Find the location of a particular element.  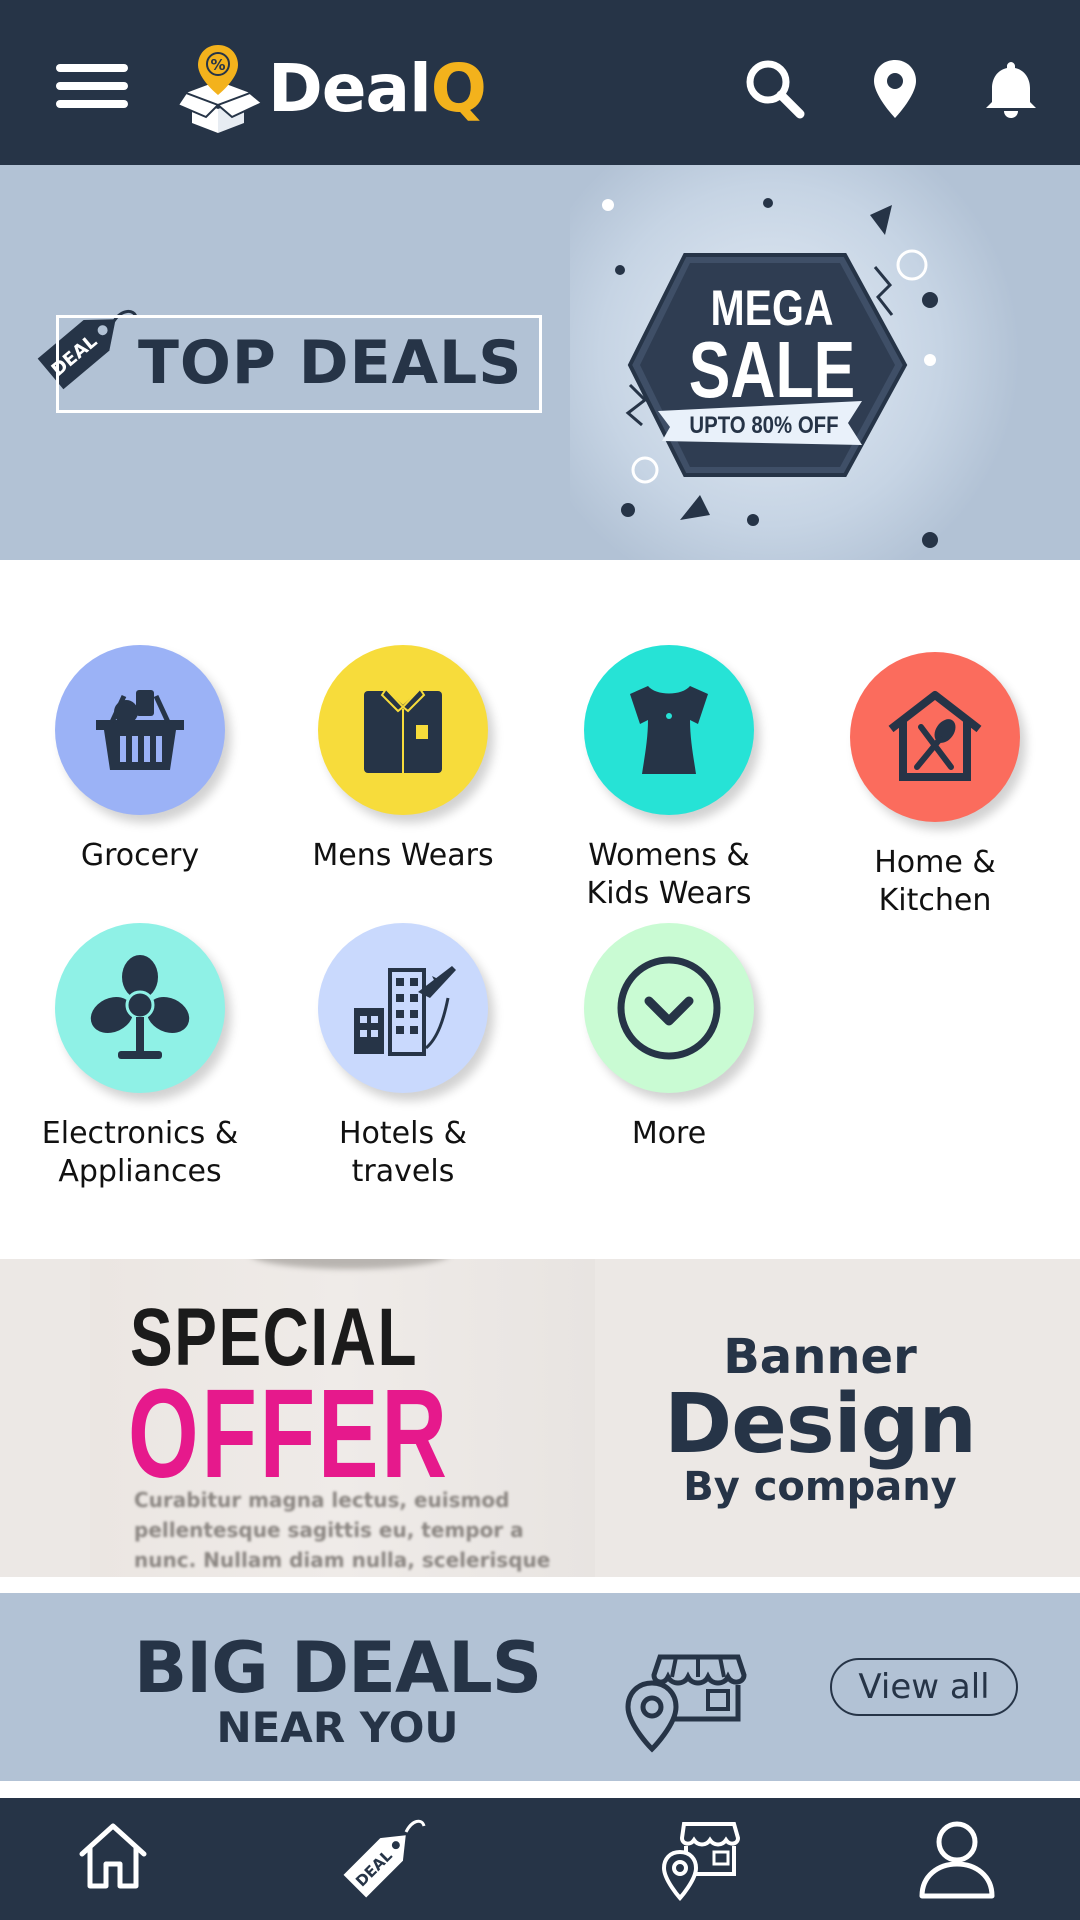

category-home-kitchen: Home & Kitchen is located at coordinates (935, 786).